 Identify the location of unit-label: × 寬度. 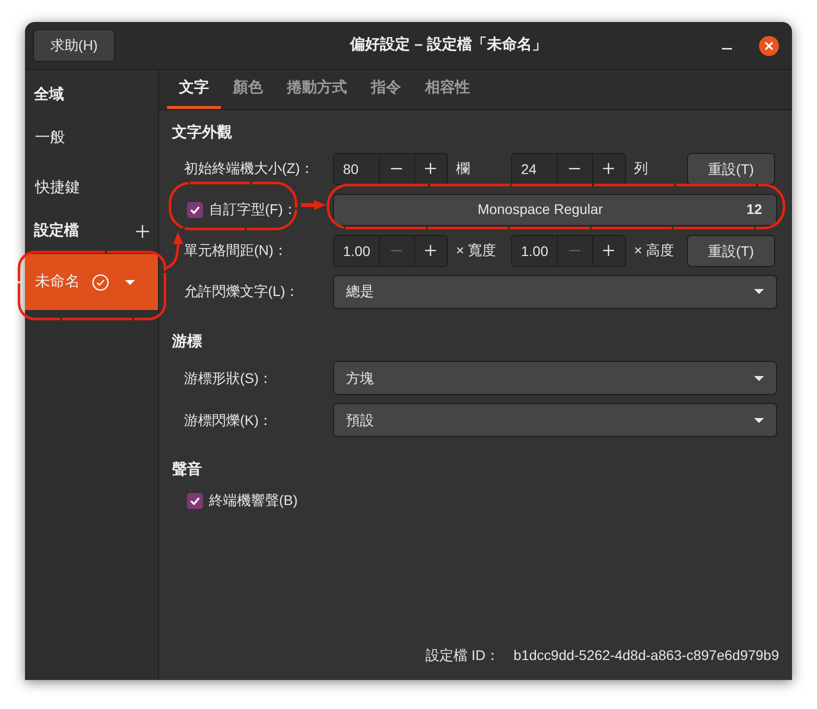
(477, 250).